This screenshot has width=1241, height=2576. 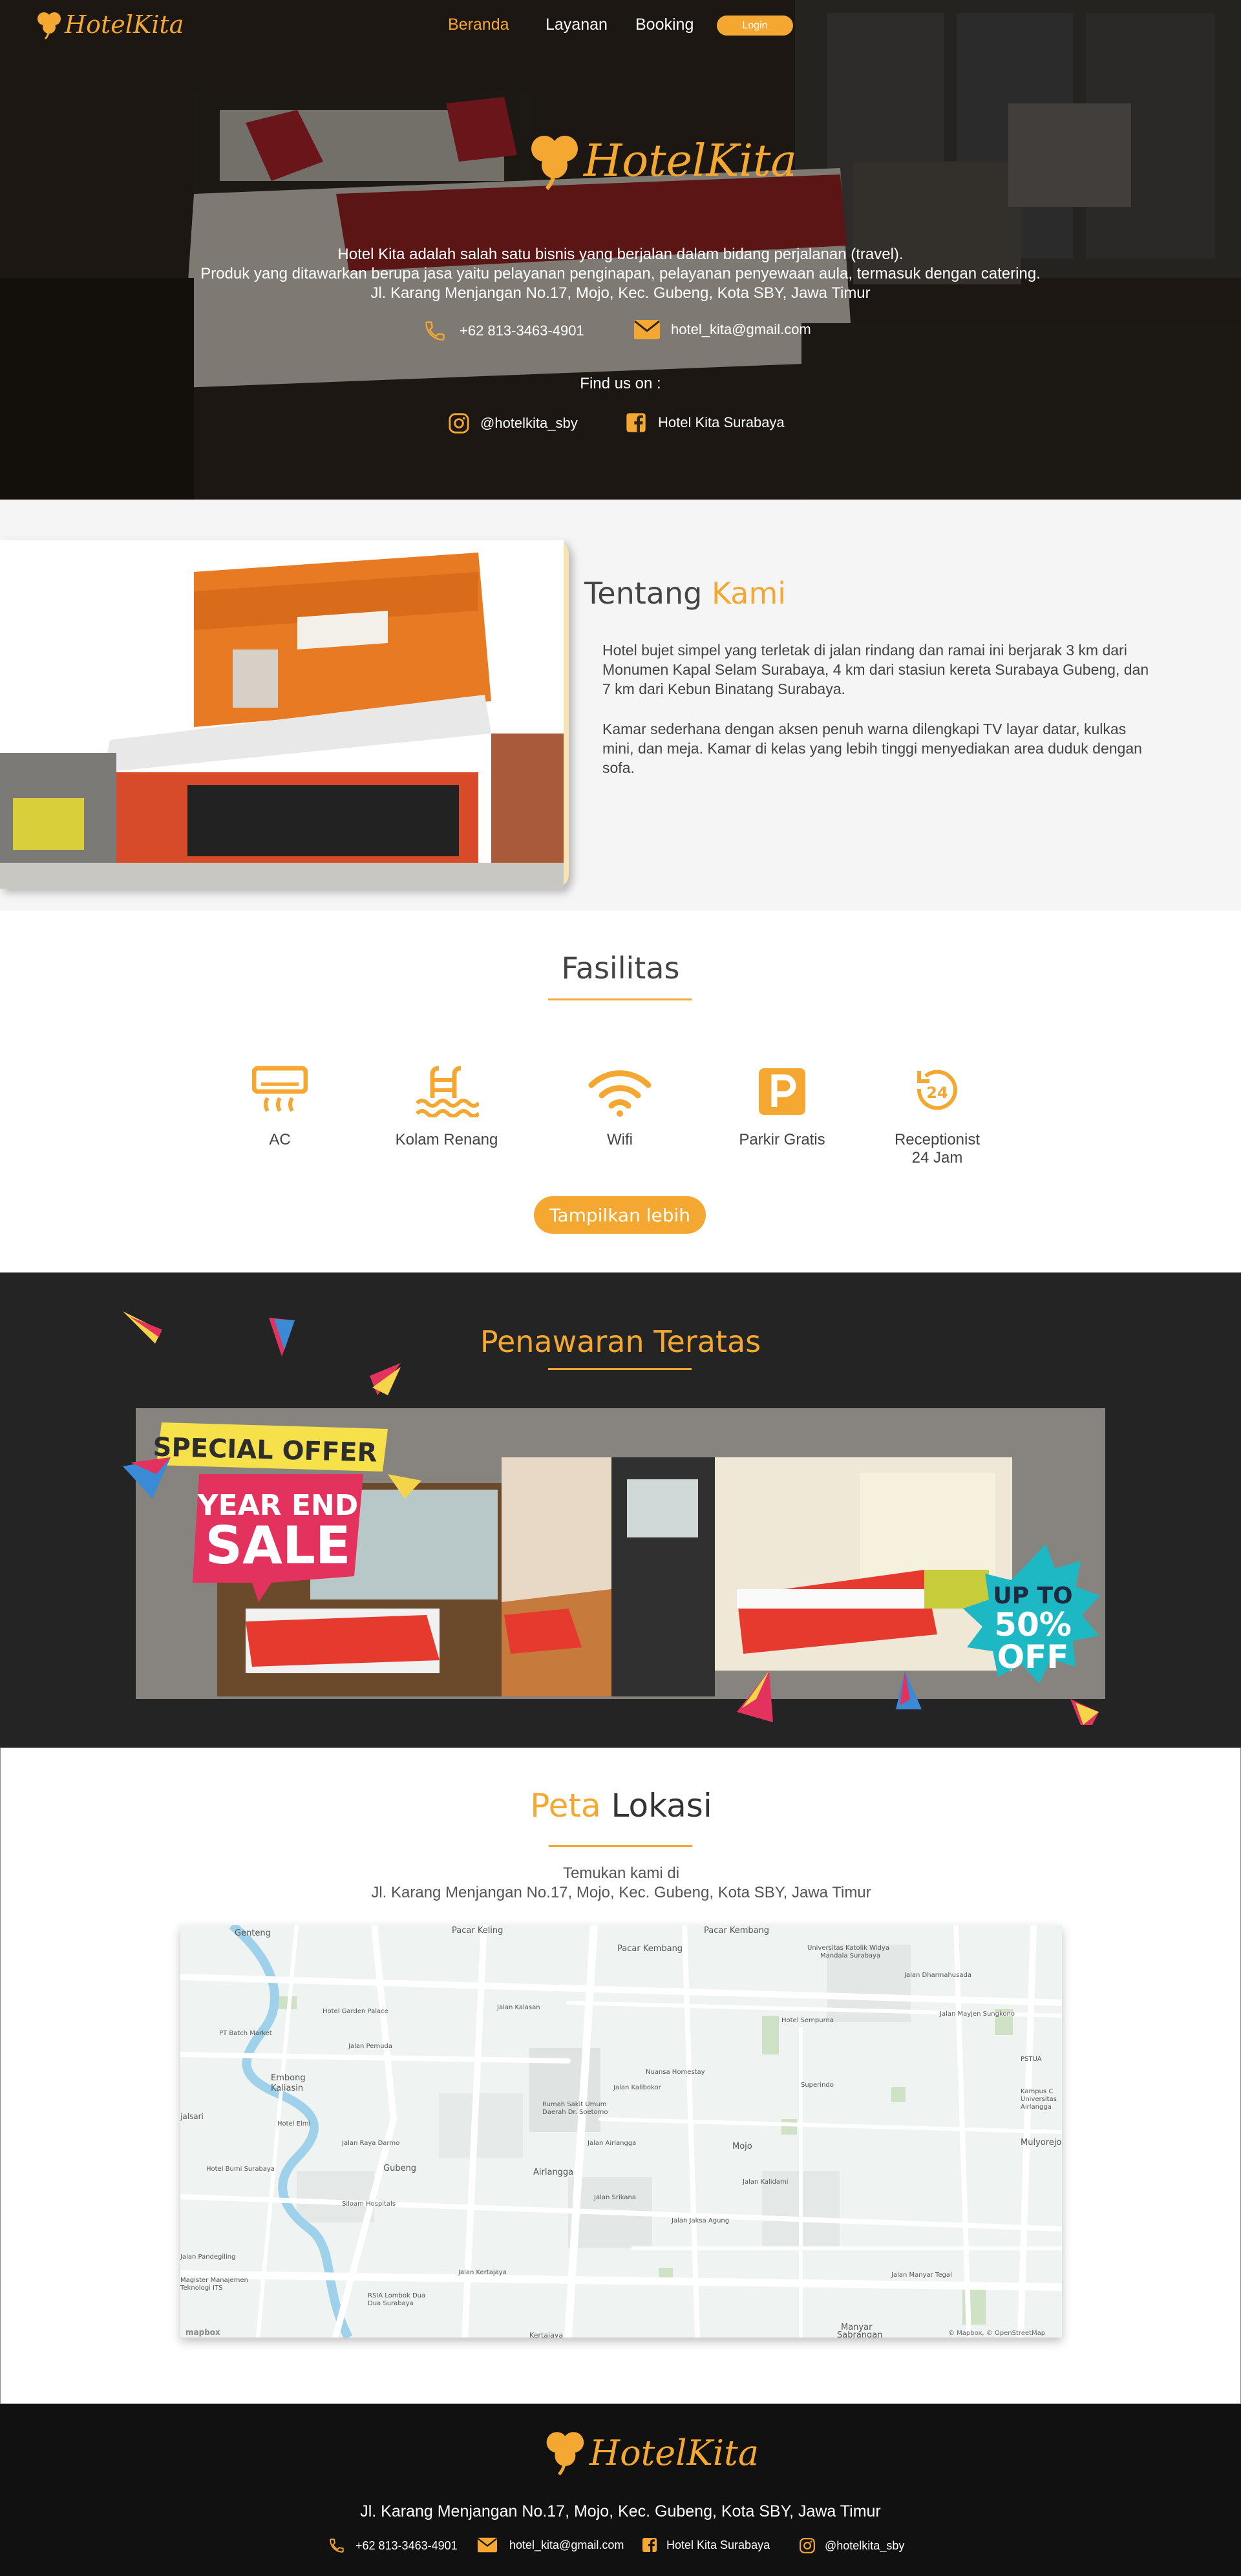 What do you see at coordinates (611, 2143) in the screenshot?
I see `svg-text: Jalan Airlangga` at bounding box center [611, 2143].